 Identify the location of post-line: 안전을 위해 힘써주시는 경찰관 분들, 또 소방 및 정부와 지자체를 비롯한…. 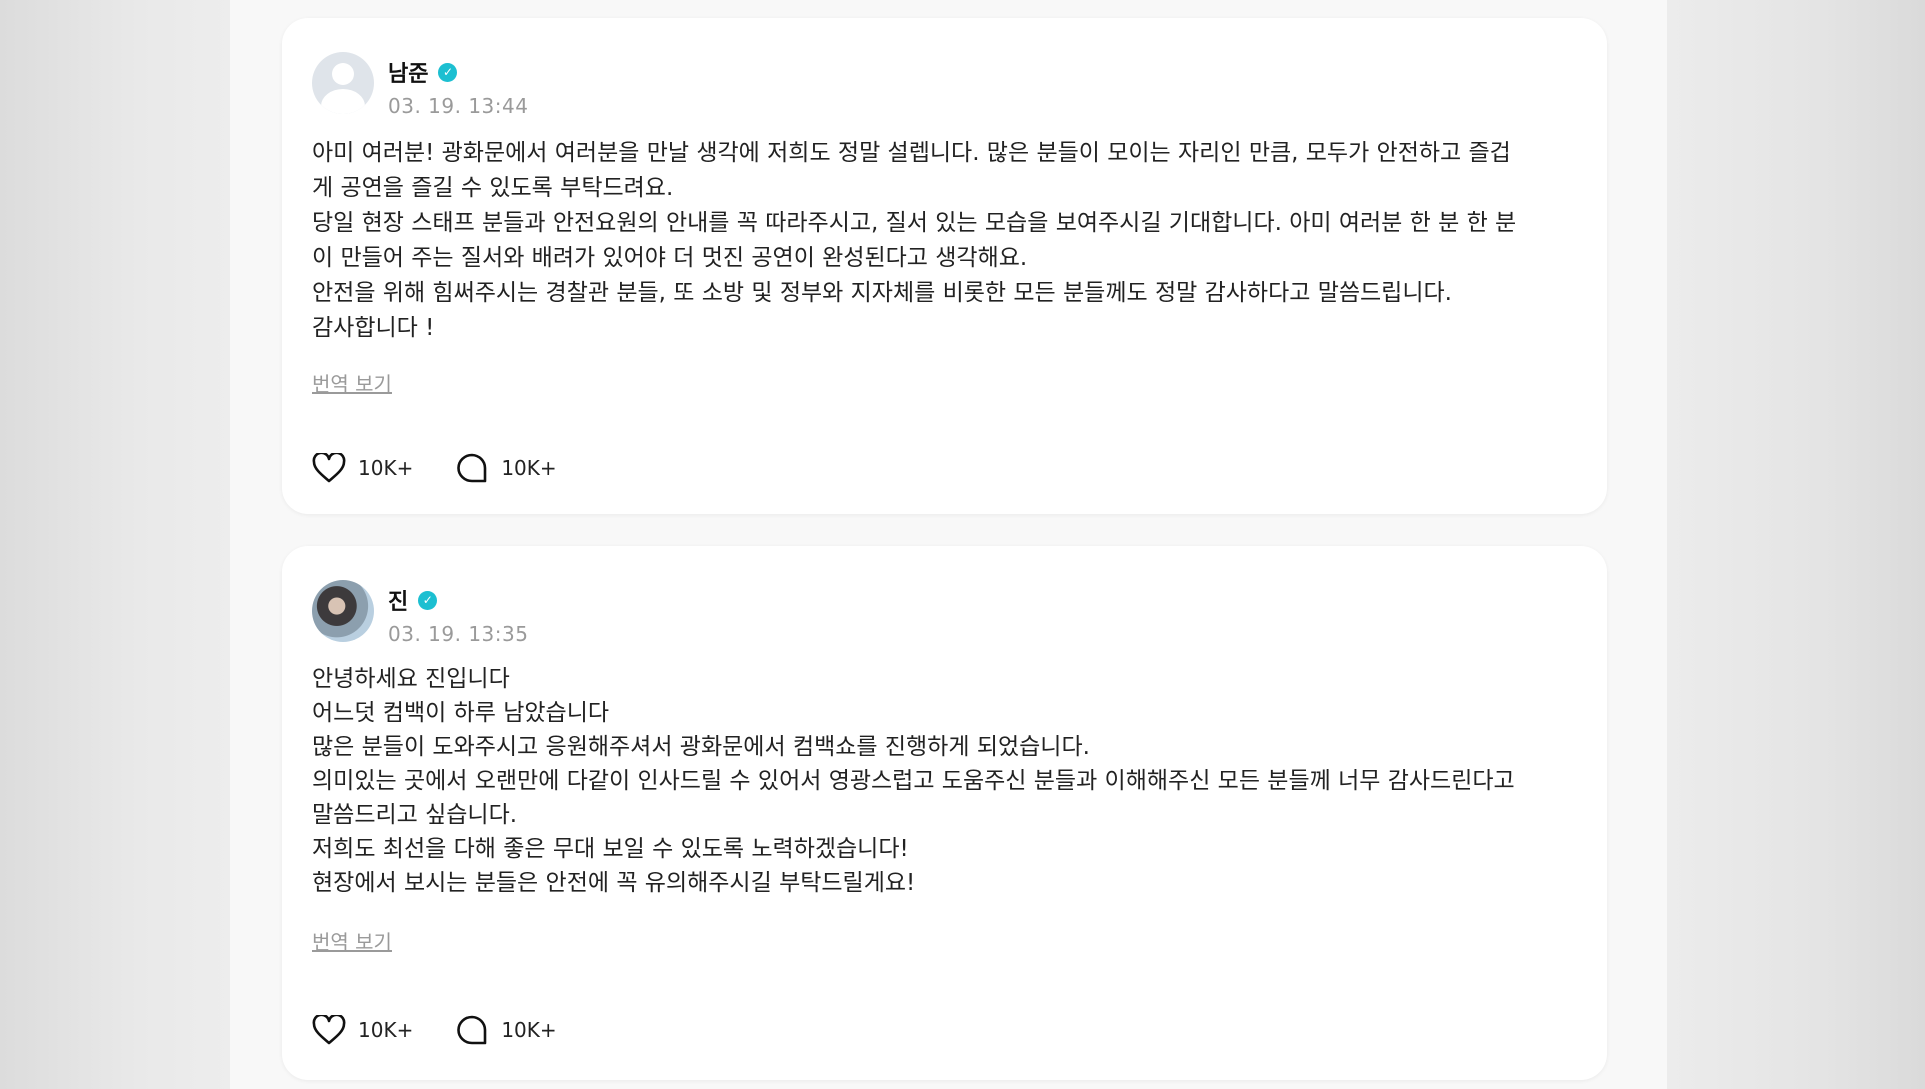
(882, 293).